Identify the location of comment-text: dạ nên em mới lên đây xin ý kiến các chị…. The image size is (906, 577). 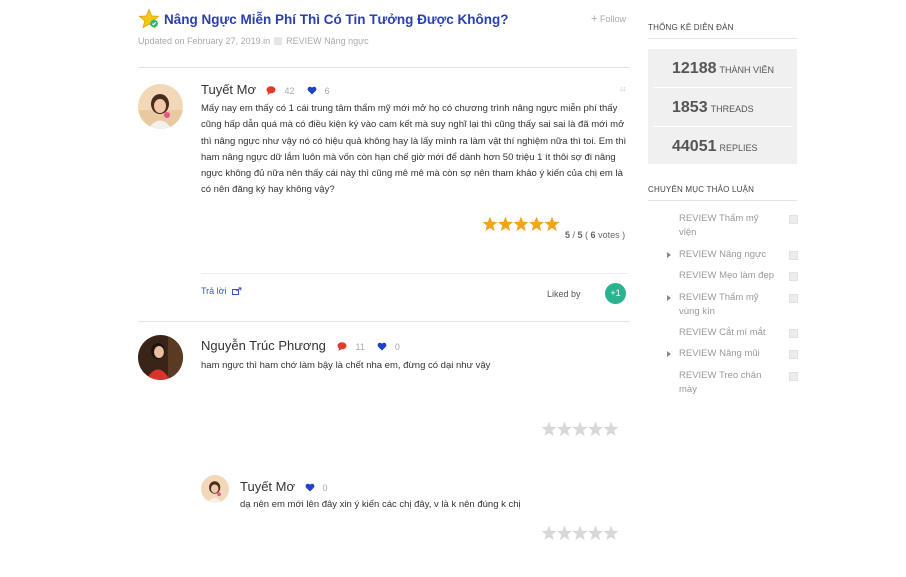
(380, 504).